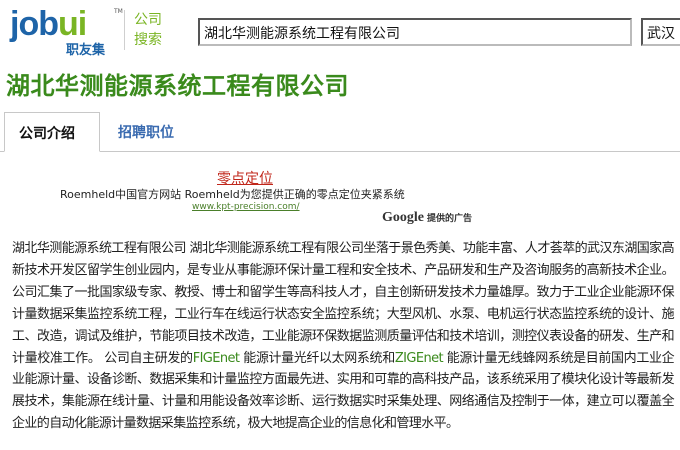 The width and height of the screenshot is (680, 450). What do you see at coordinates (86, 50) in the screenshot?
I see `logo-subtitle: 职友集` at bounding box center [86, 50].